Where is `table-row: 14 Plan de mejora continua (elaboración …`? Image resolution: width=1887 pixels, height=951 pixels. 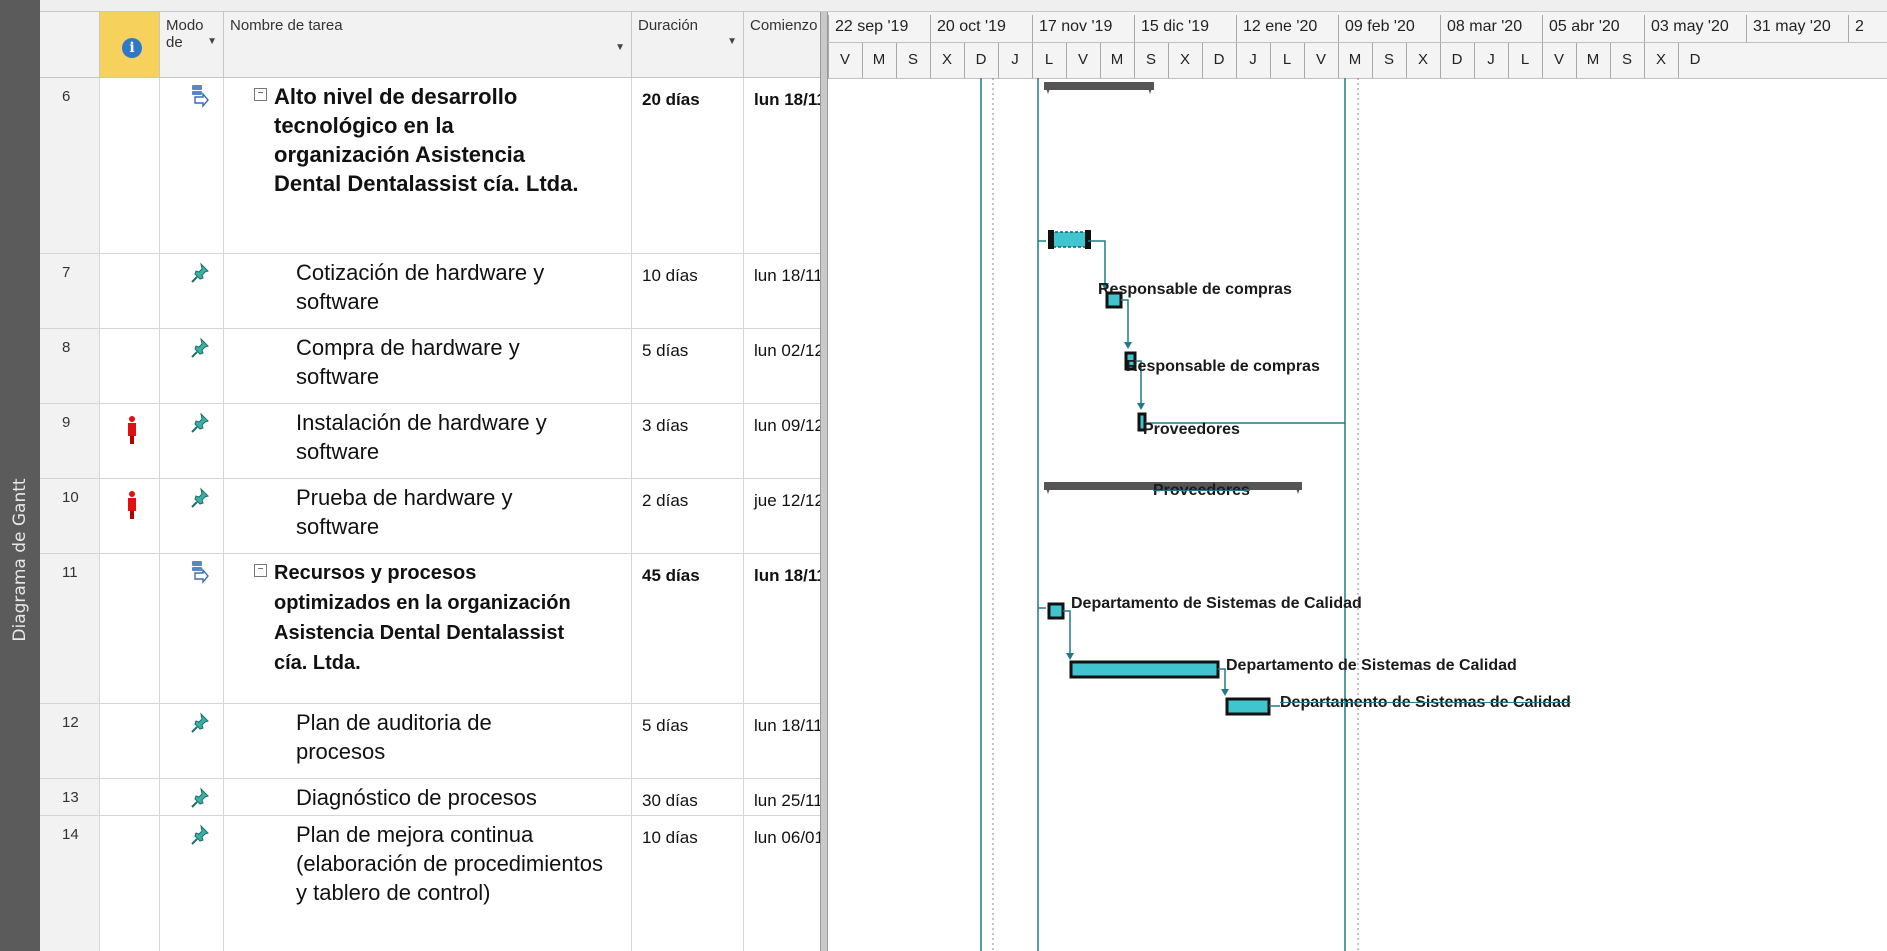
table-row: 14 Plan de mejora continua (elaboración … is located at coordinates (450, 883).